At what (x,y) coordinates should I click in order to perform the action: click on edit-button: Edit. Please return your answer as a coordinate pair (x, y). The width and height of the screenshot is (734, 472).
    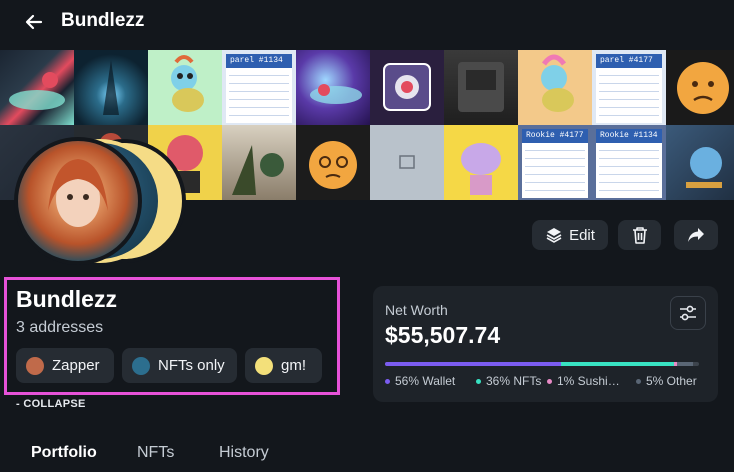
    Looking at the image, I should click on (570, 235).